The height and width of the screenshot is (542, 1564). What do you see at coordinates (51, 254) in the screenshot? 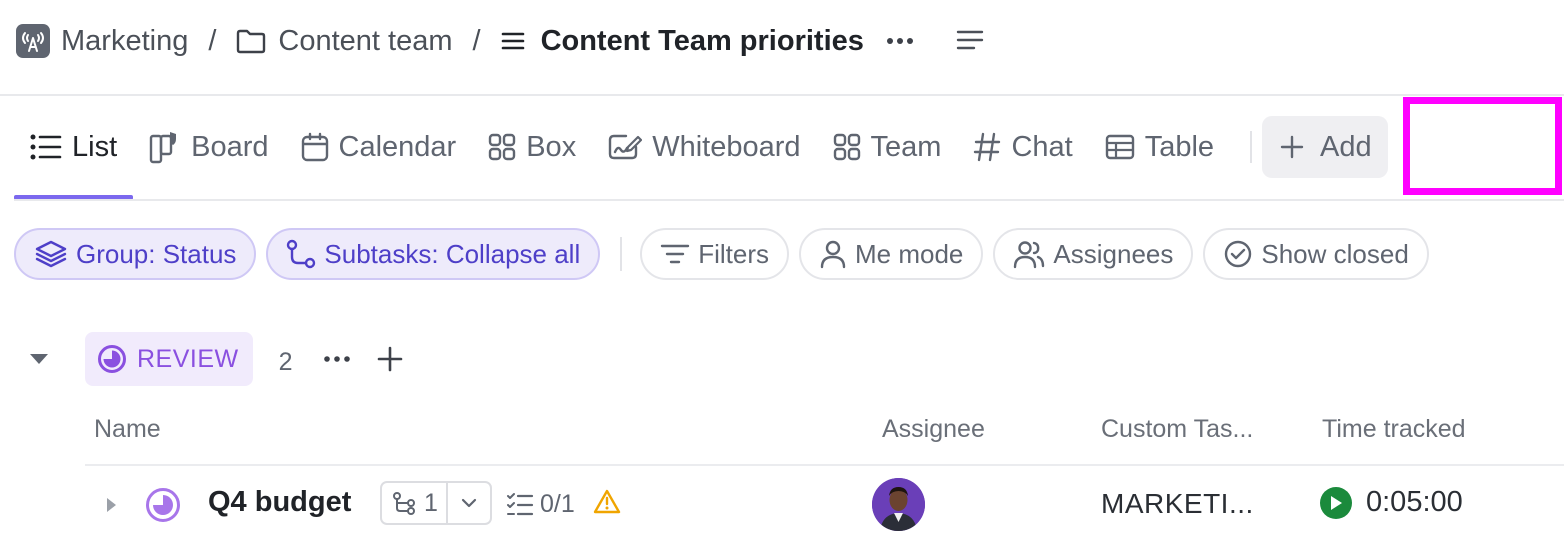
I see `layers-icon` at bounding box center [51, 254].